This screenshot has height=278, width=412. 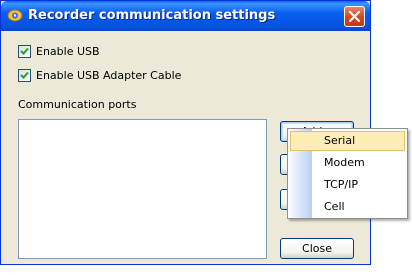 I want to click on enable-usb-adapter-checkbox, so click(x=24, y=75).